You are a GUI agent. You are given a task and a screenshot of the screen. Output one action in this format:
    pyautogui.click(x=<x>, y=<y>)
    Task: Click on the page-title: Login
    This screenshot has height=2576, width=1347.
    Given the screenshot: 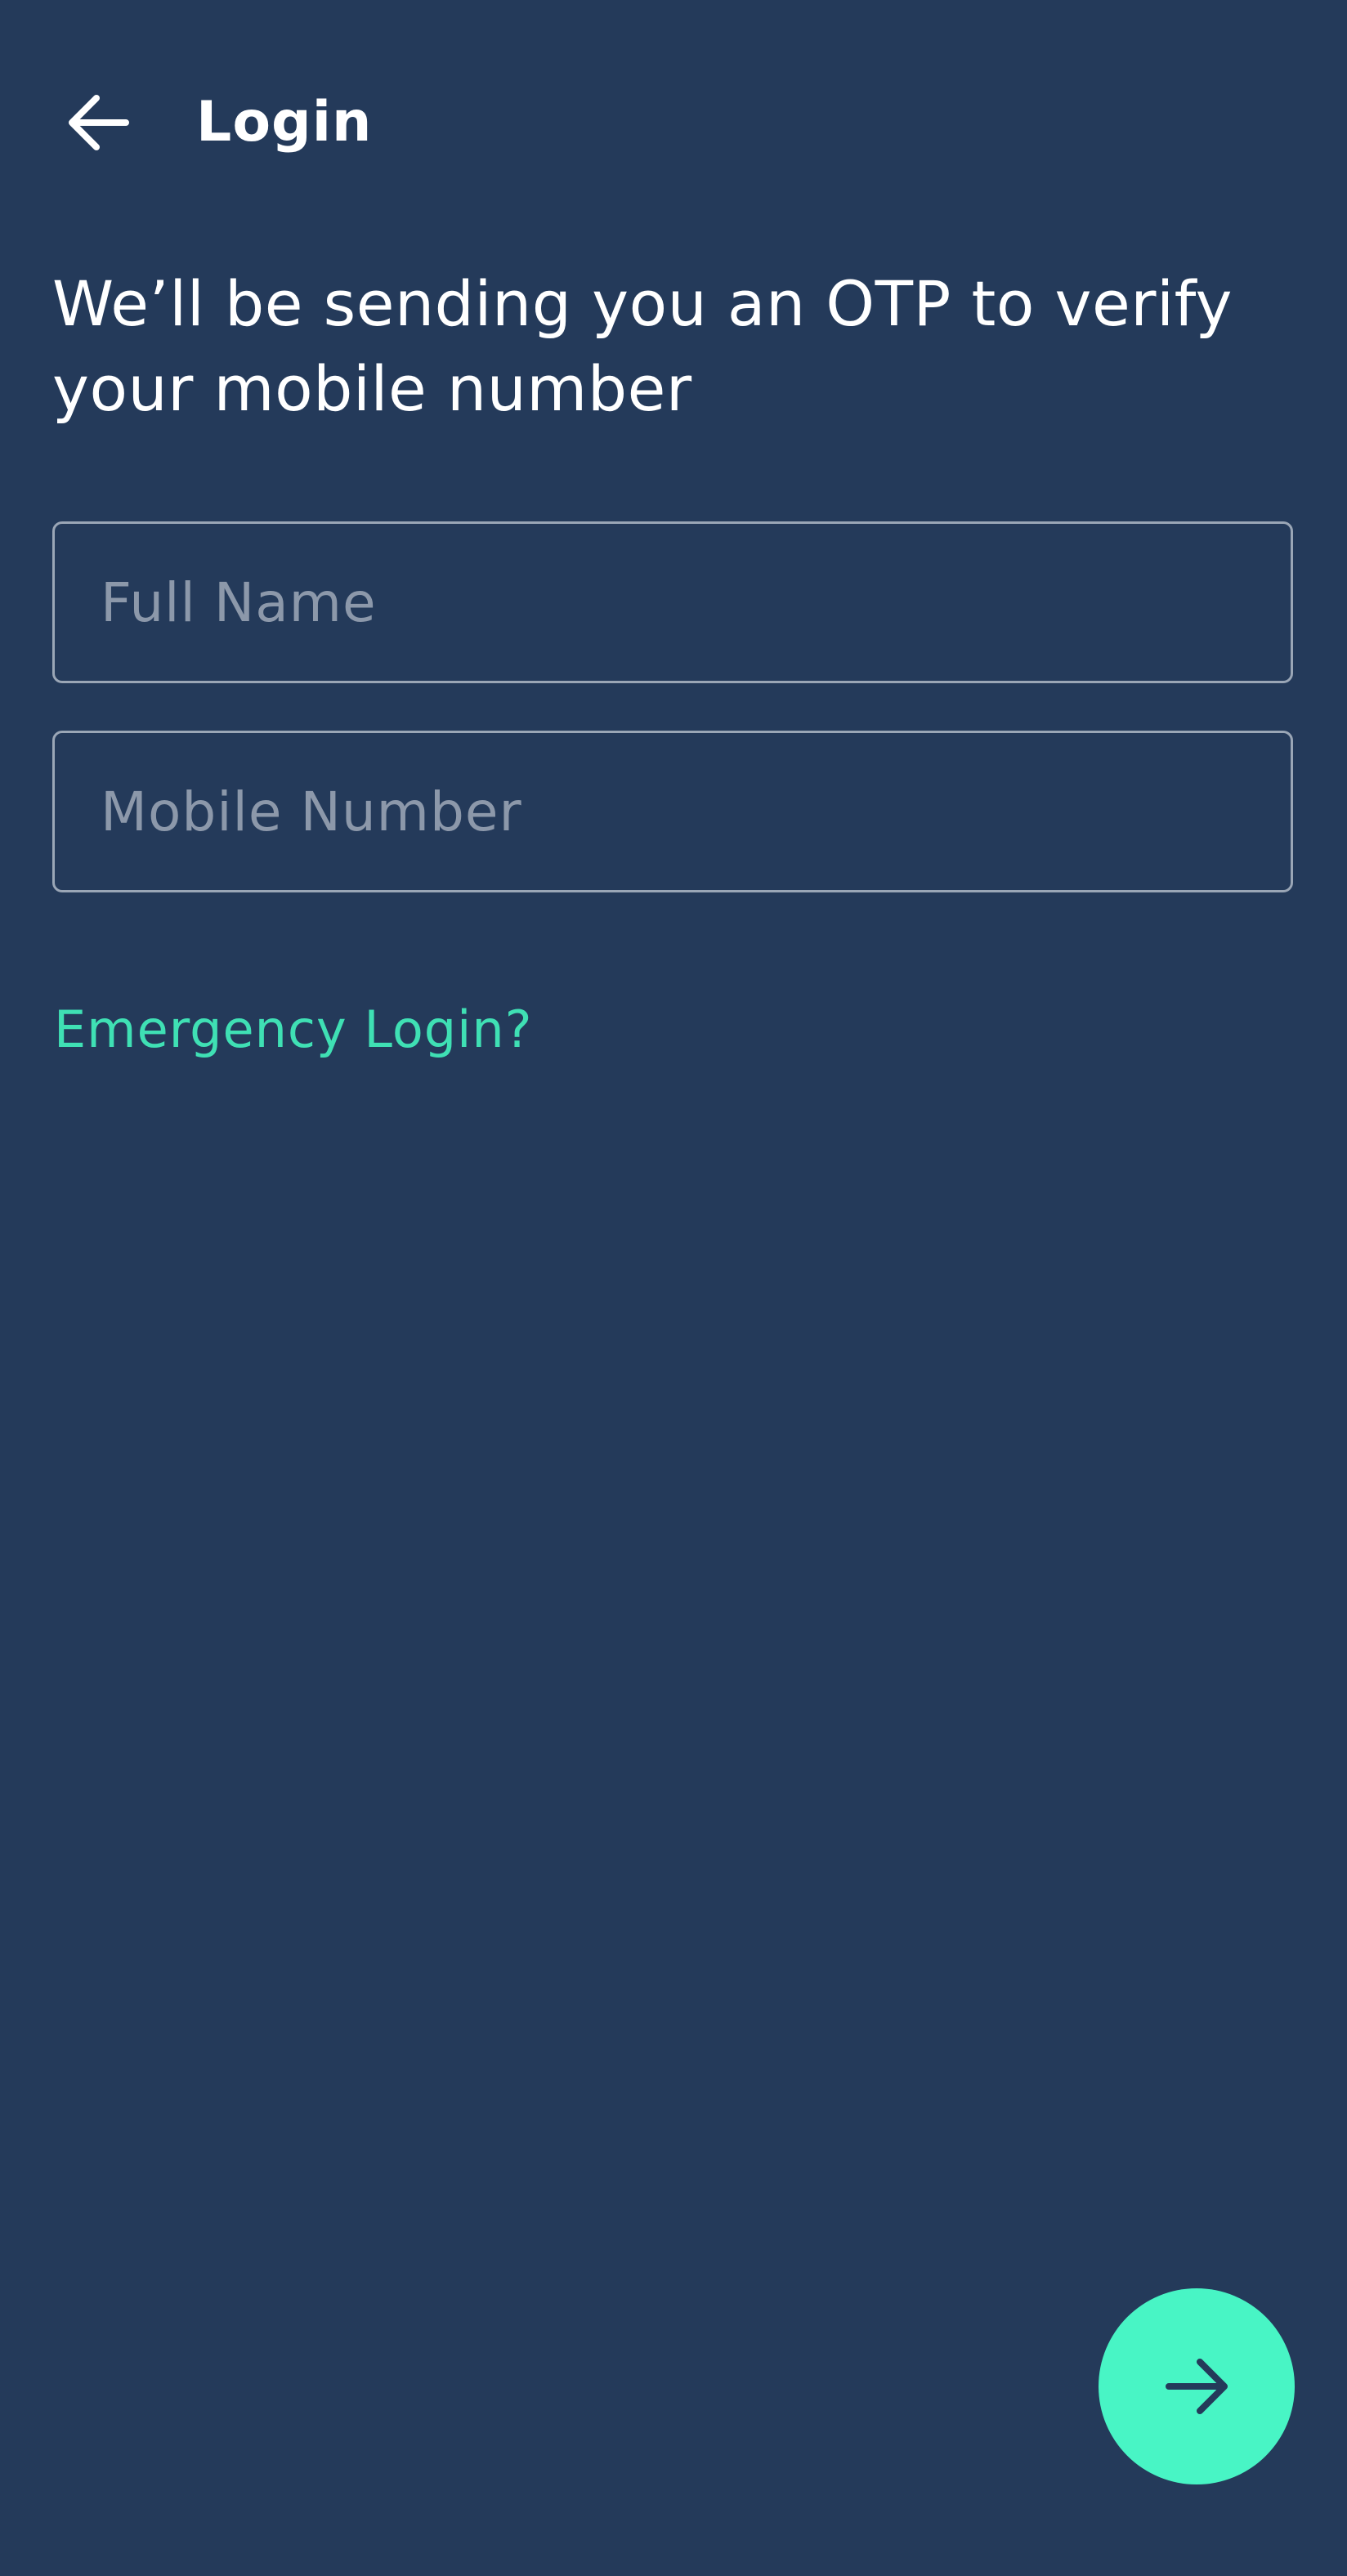 What is the action you would take?
    pyautogui.click(x=284, y=122)
    